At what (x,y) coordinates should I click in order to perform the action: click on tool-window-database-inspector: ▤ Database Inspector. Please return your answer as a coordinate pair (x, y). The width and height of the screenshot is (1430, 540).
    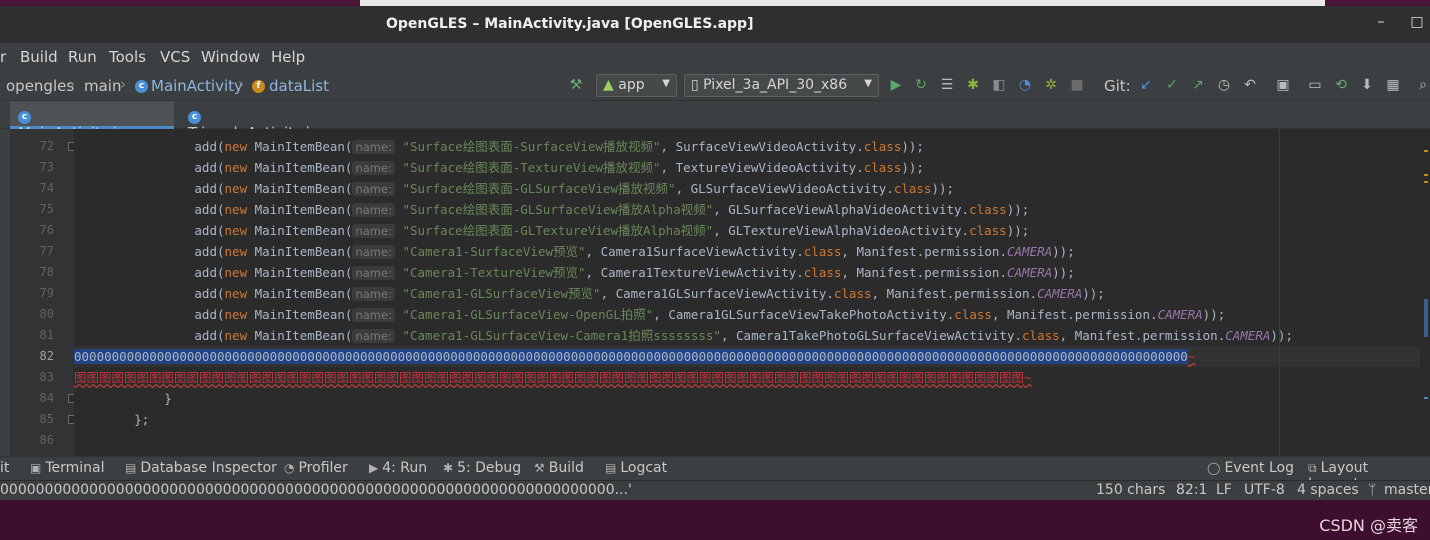
    Looking at the image, I should click on (201, 468).